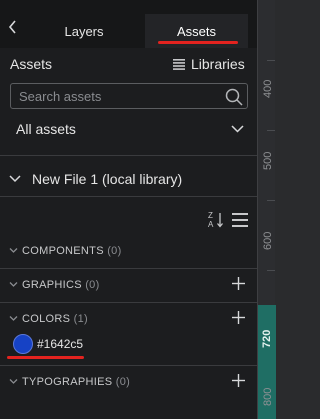  What do you see at coordinates (67, 382) in the screenshot?
I see `section-title: TYPOGRAPHIES` at bounding box center [67, 382].